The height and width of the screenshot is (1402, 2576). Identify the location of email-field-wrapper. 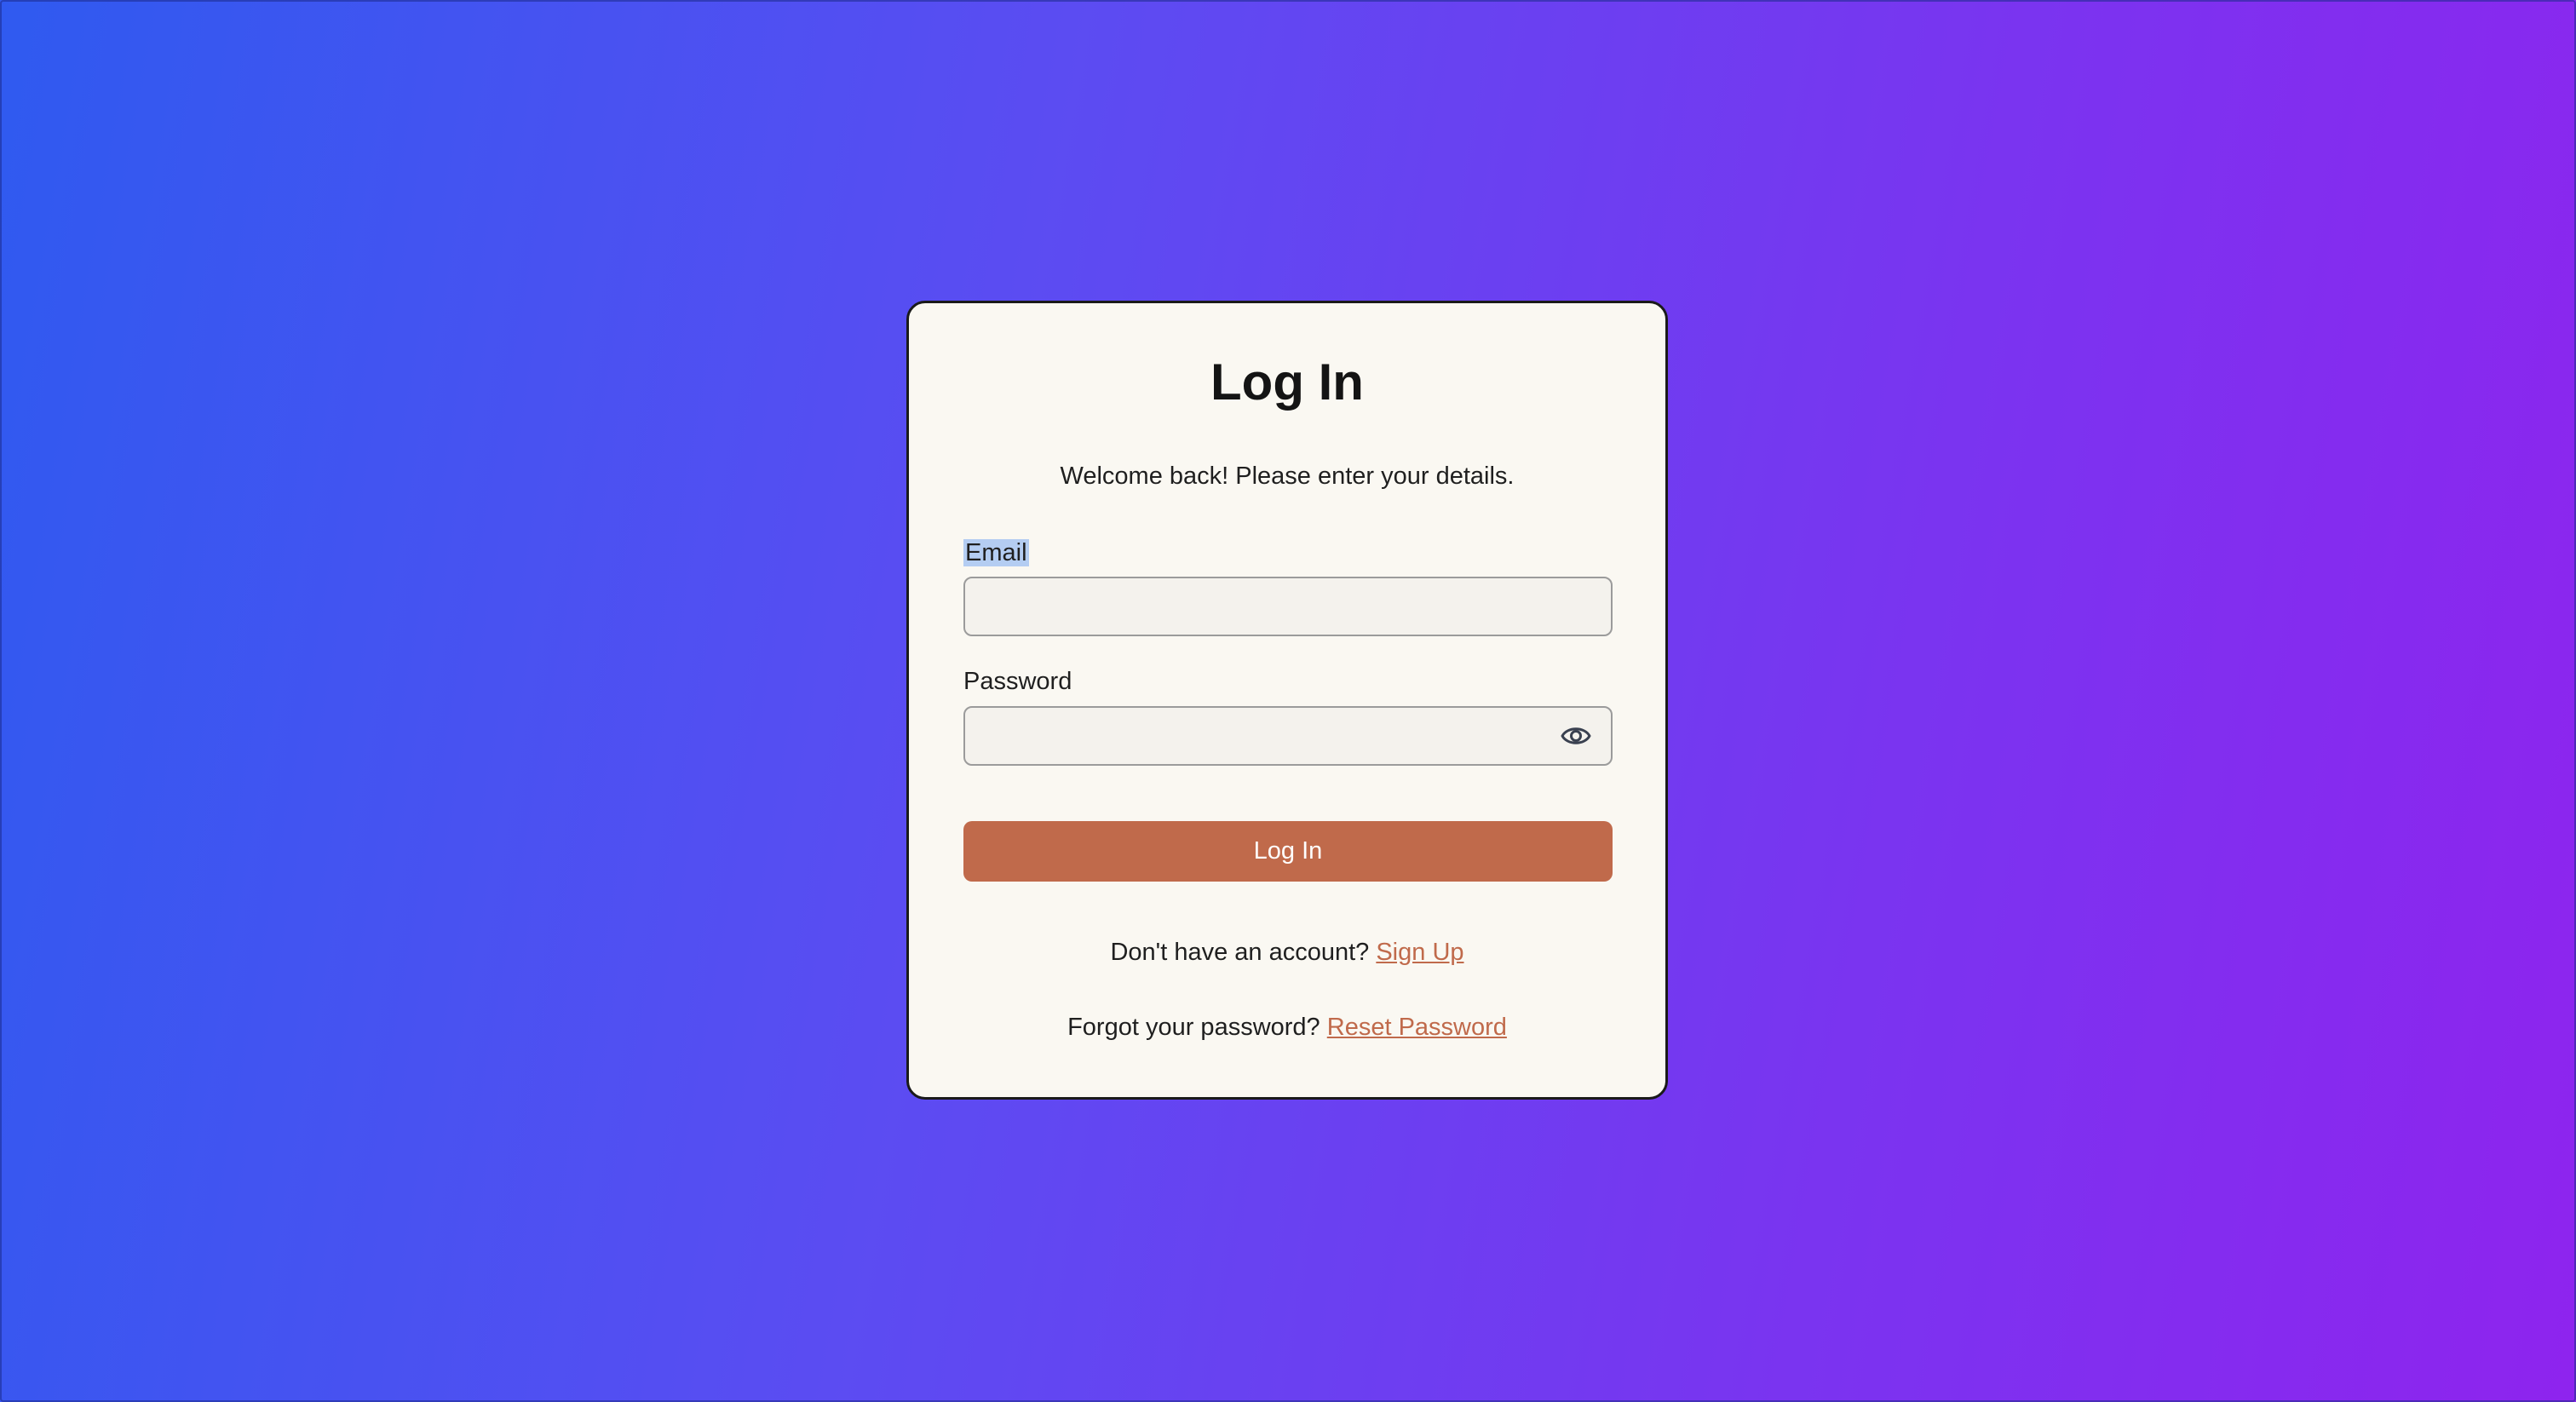
(1288, 606).